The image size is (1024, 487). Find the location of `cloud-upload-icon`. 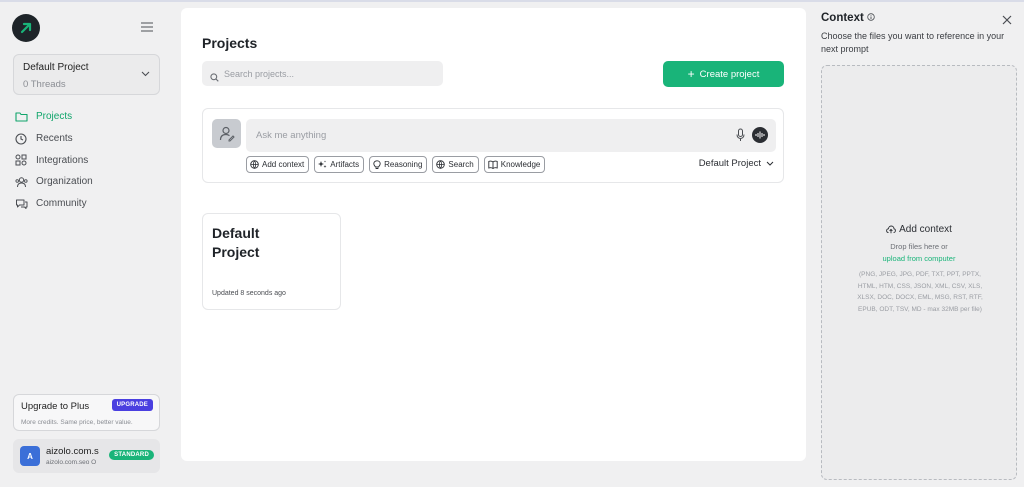

cloud-upload-icon is located at coordinates (891, 229).